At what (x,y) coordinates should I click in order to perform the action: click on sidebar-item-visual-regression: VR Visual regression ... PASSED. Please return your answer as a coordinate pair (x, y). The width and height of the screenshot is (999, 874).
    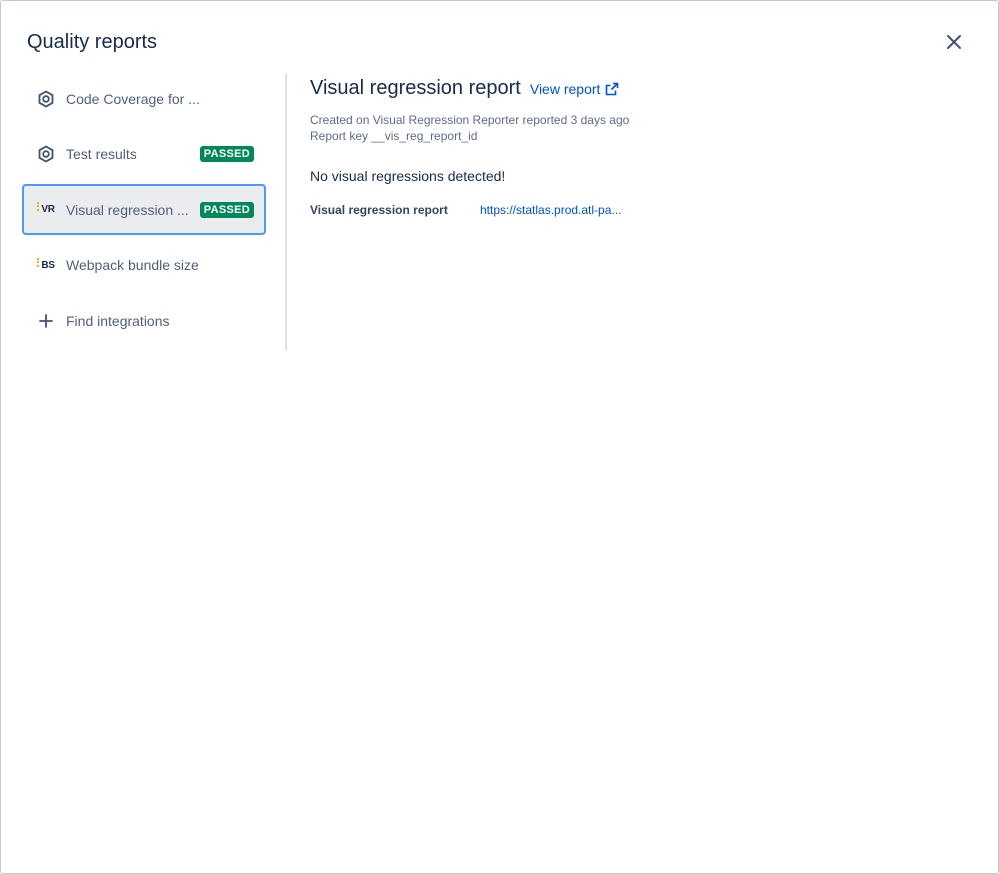
    Looking at the image, I should click on (144, 210).